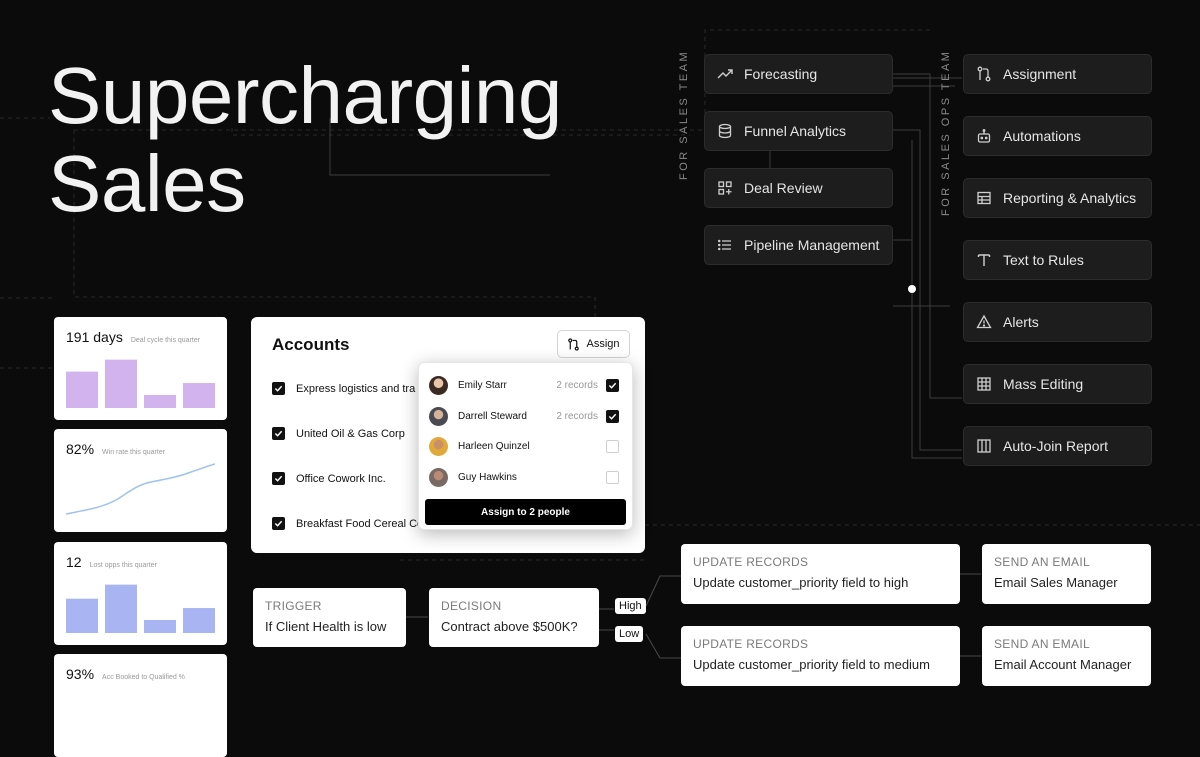  I want to click on pill-text-to-rules: Text to Rules, so click(1057, 260).